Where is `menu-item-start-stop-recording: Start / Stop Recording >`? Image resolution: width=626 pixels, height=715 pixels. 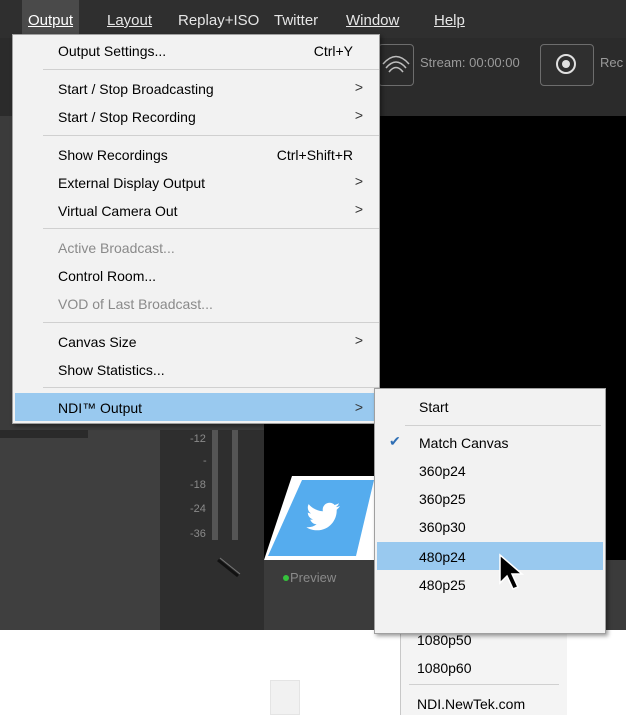
menu-item-start-stop-recording: Start / Stop Recording > is located at coordinates (196, 116).